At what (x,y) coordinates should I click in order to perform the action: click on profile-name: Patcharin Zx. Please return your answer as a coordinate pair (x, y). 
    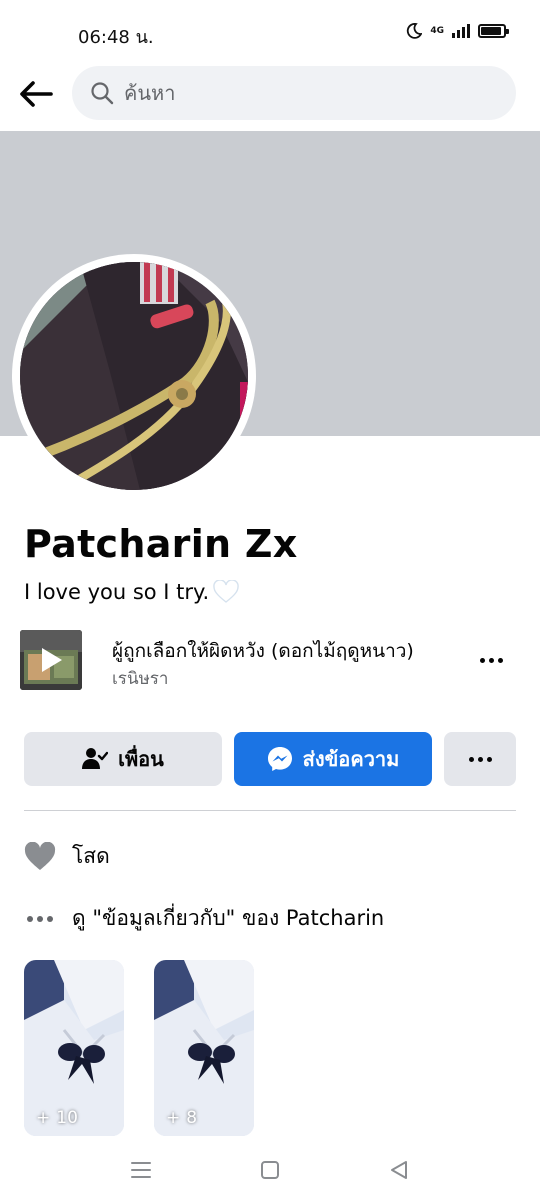
    Looking at the image, I should click on (161, 544).